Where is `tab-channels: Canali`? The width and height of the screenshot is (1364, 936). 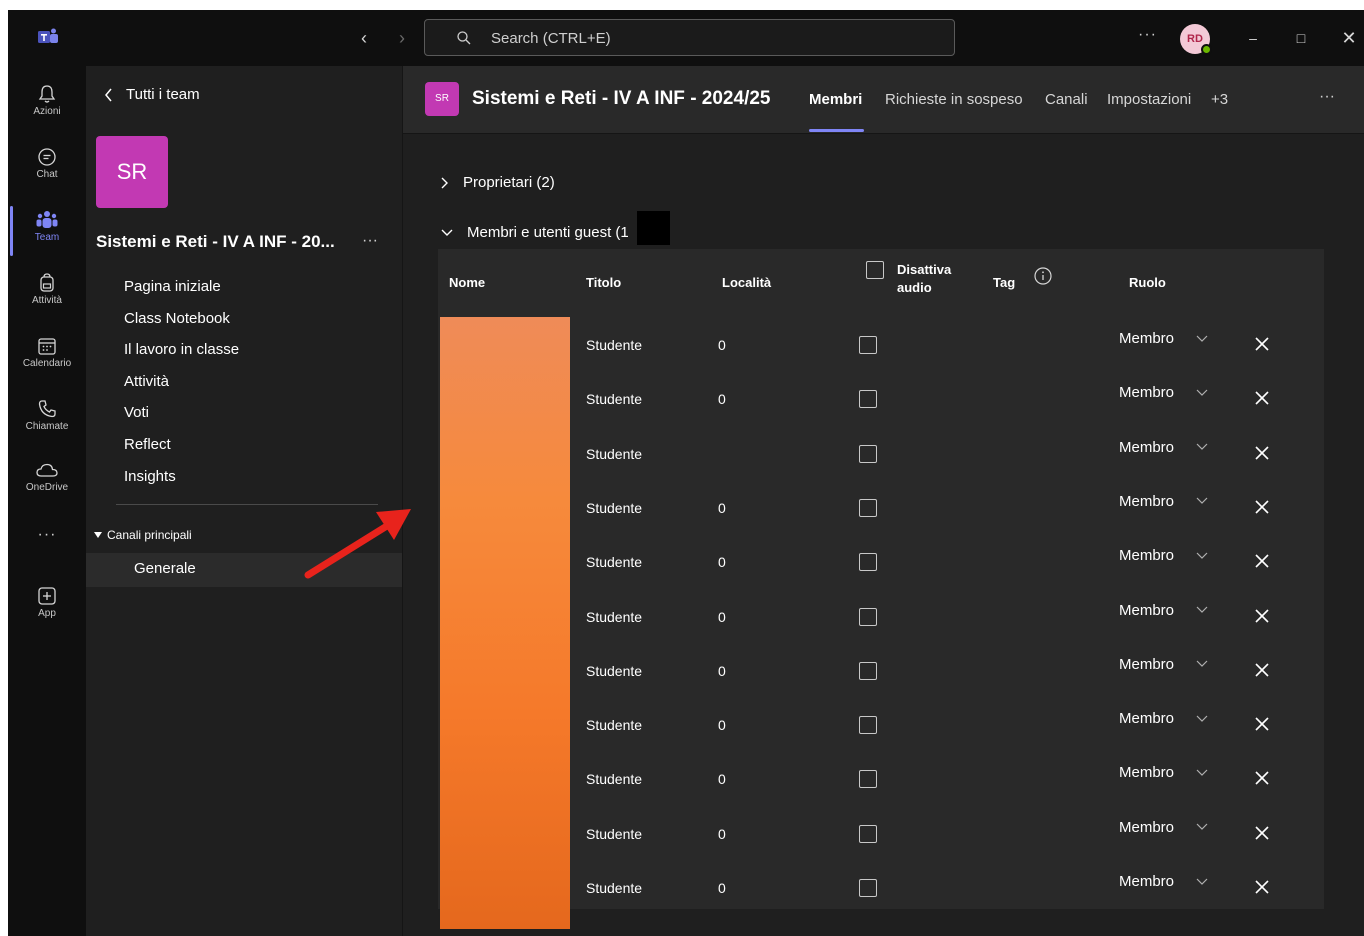 tab-channels: Canali is located at coordinates (1066, 99).